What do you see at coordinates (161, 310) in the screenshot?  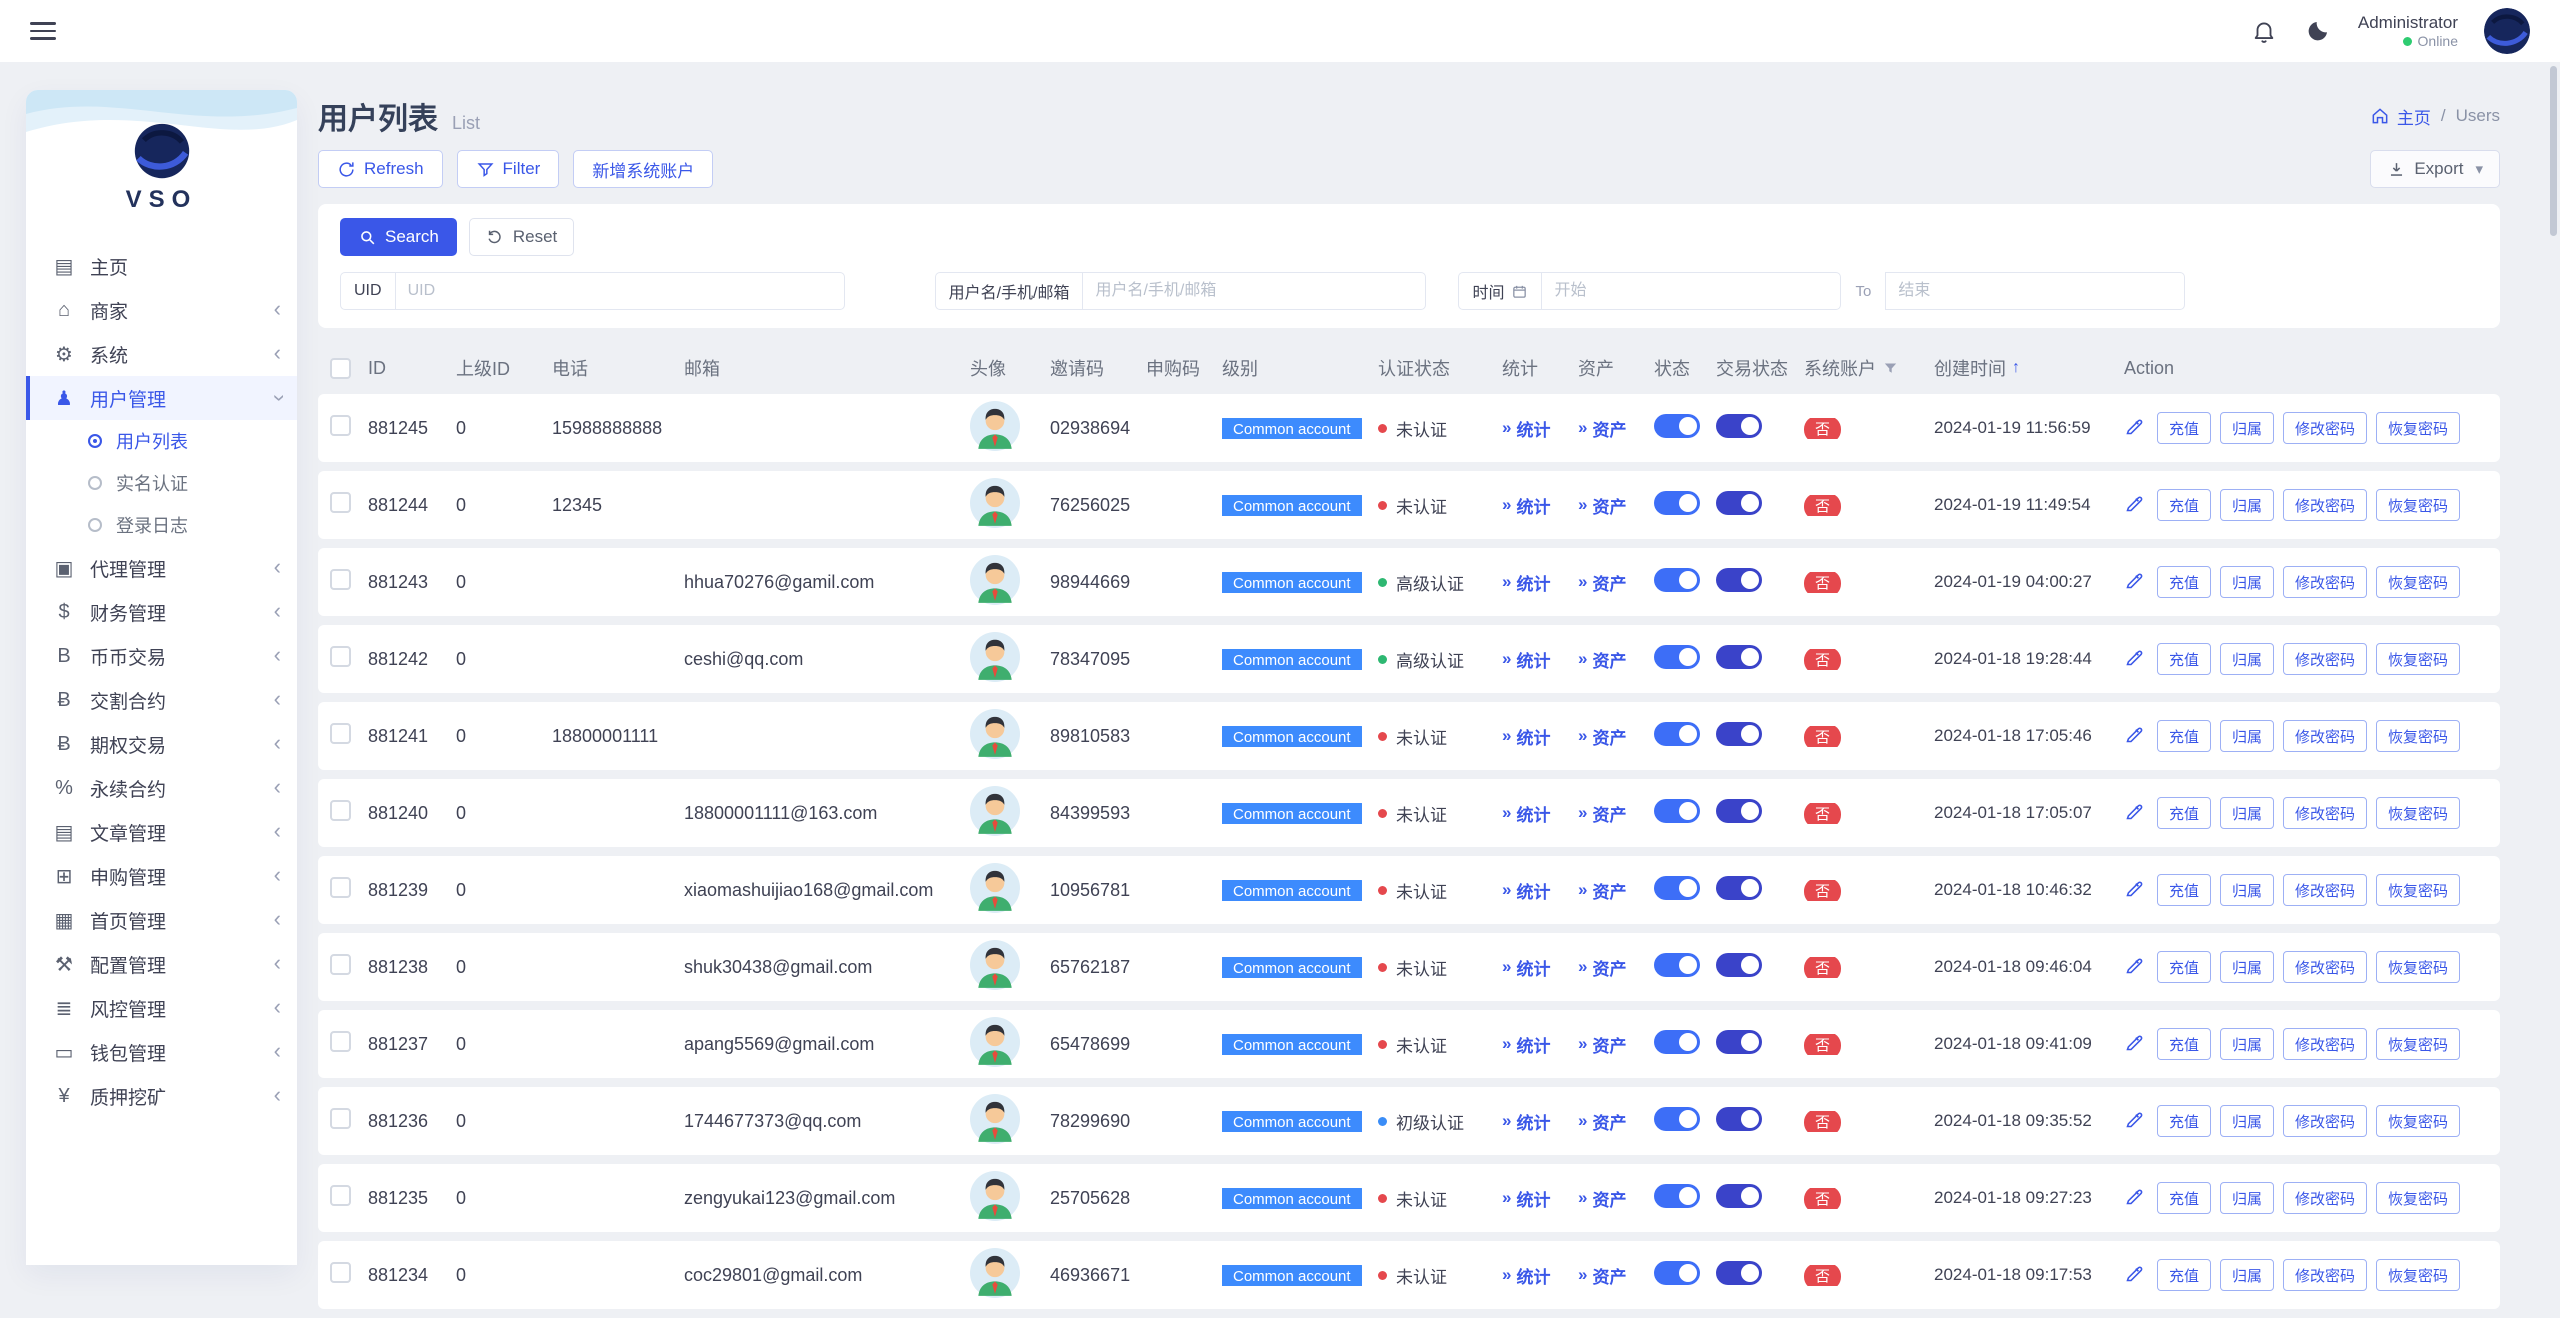 I see `sidebar-item-merchant: ⌂ 商家 ‹` at bounding box center [161, 310].